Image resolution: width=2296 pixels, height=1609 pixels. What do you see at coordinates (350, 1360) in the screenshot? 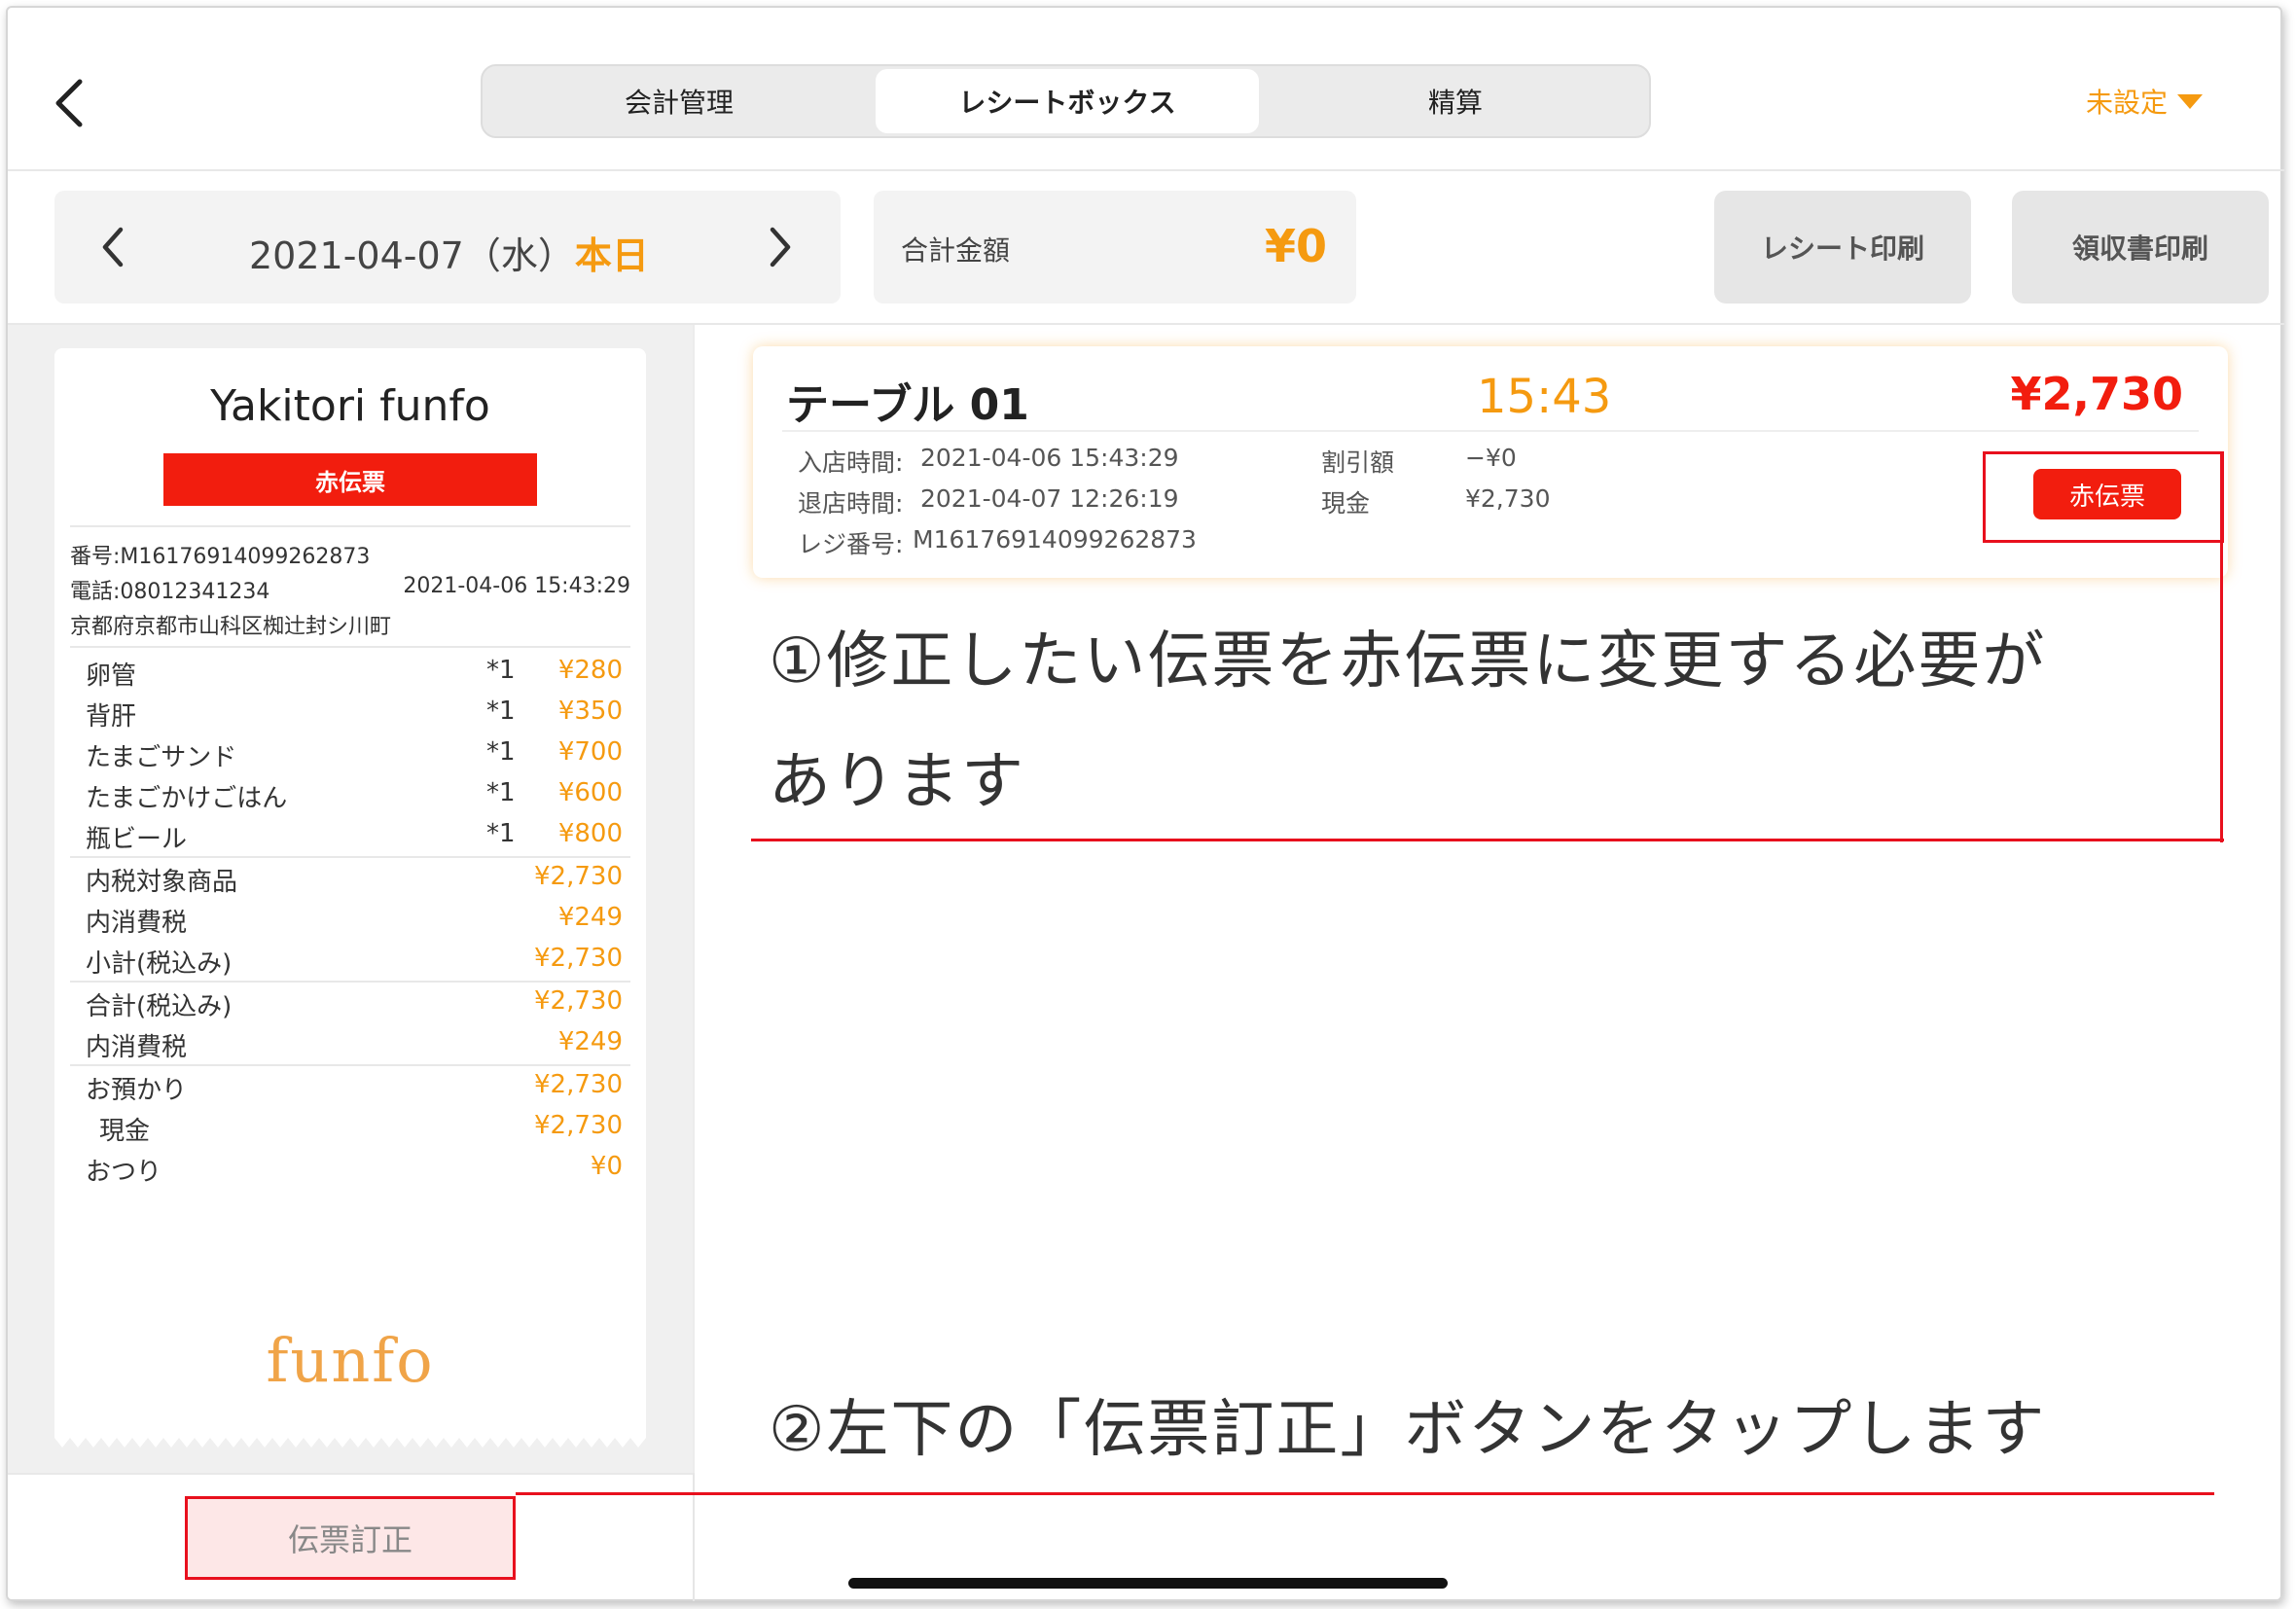
I see `funfo-logo: funfo` at bounding box center [350, 1360].